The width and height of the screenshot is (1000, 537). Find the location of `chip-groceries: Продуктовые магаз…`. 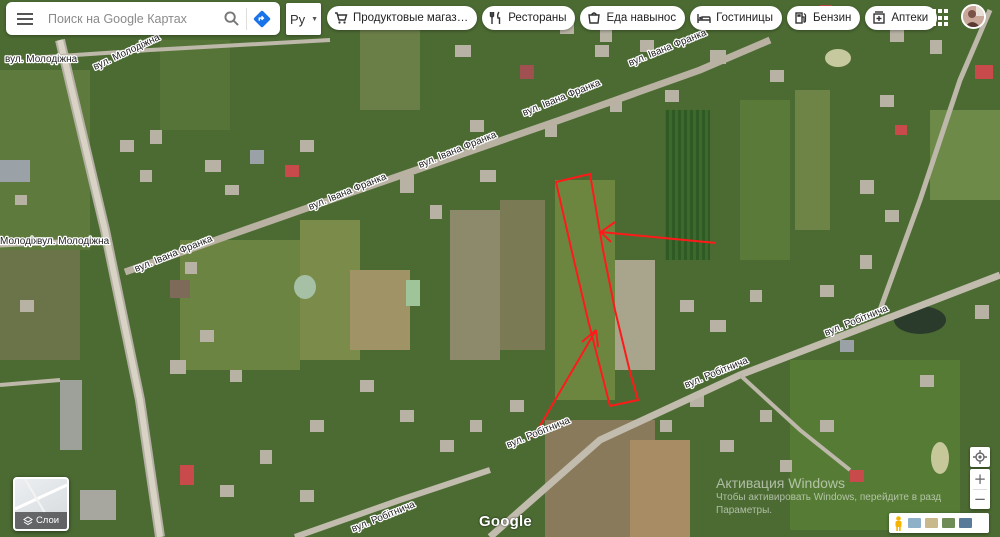

chip-groceries: Продуктовые магаз… is located at coordinates (402, 18).